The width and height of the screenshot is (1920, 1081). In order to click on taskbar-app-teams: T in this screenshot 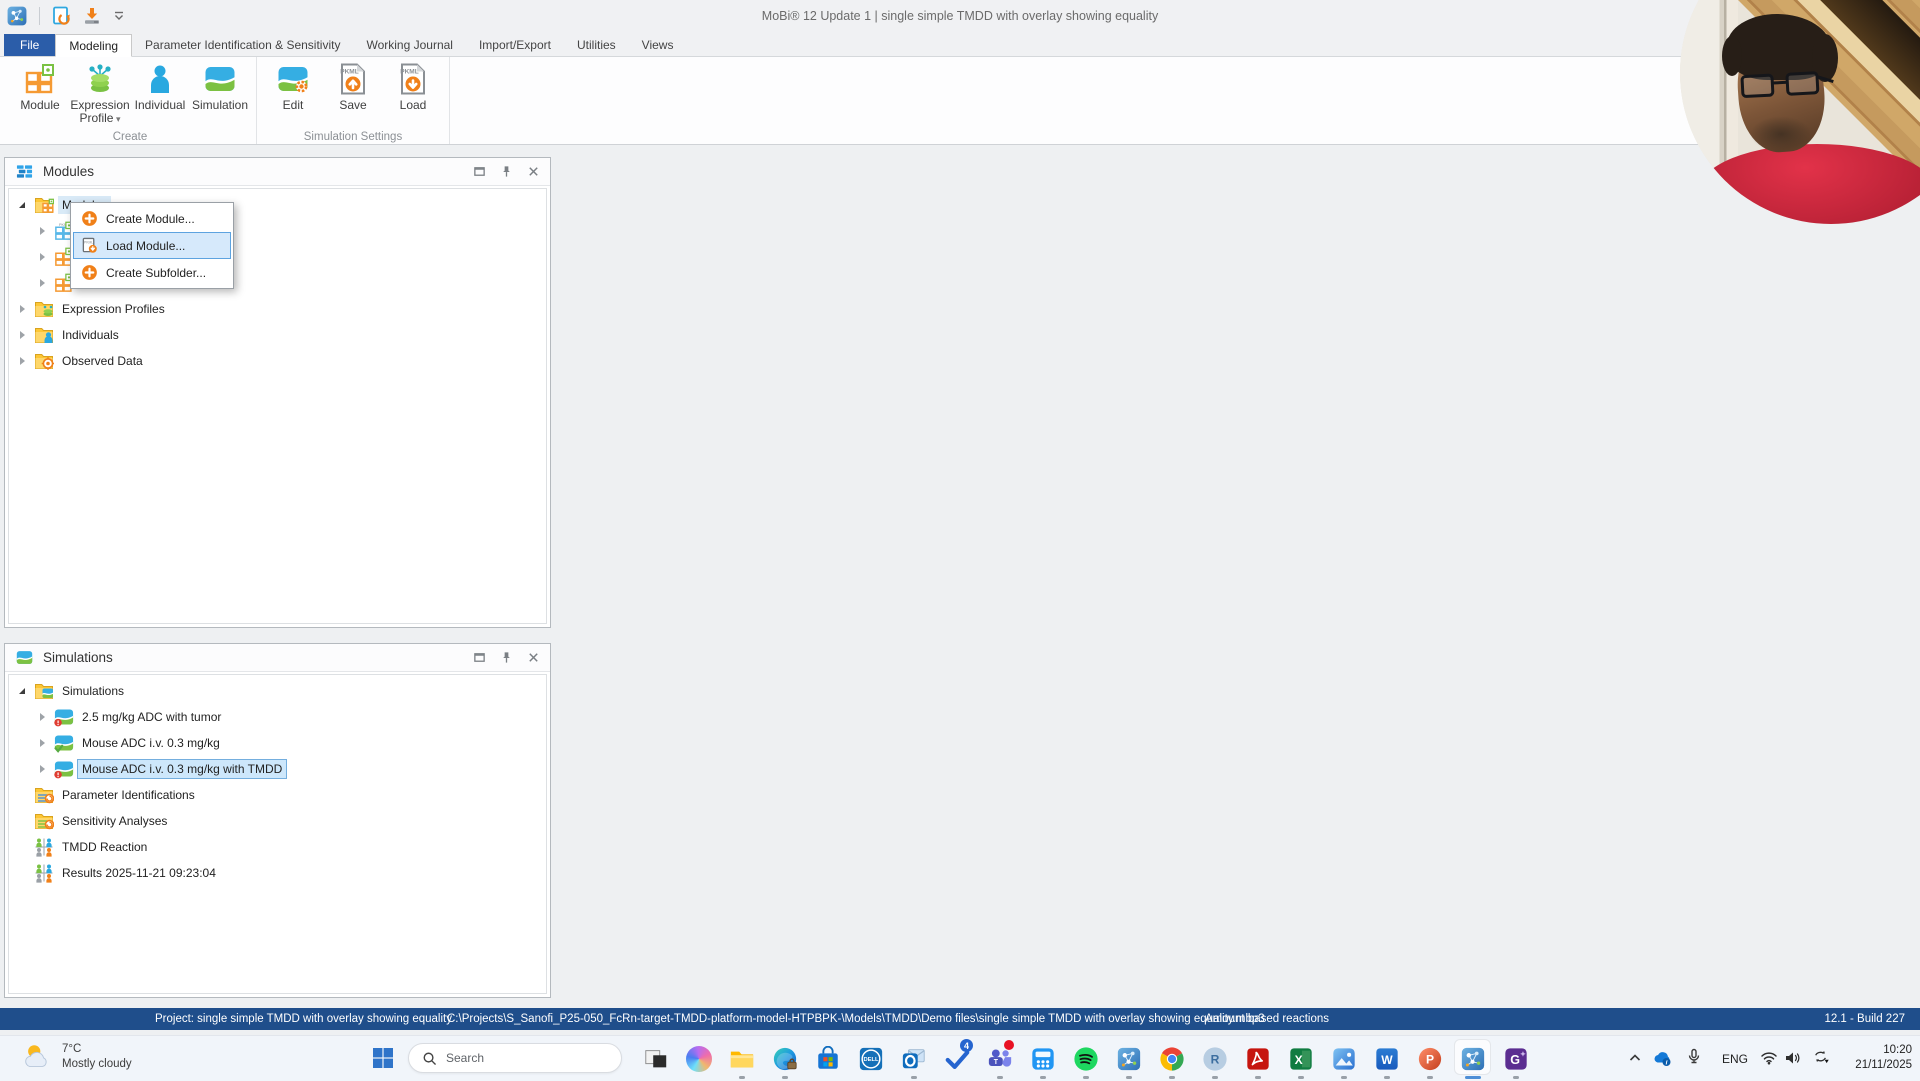, I will do `click(999, 1058)`.